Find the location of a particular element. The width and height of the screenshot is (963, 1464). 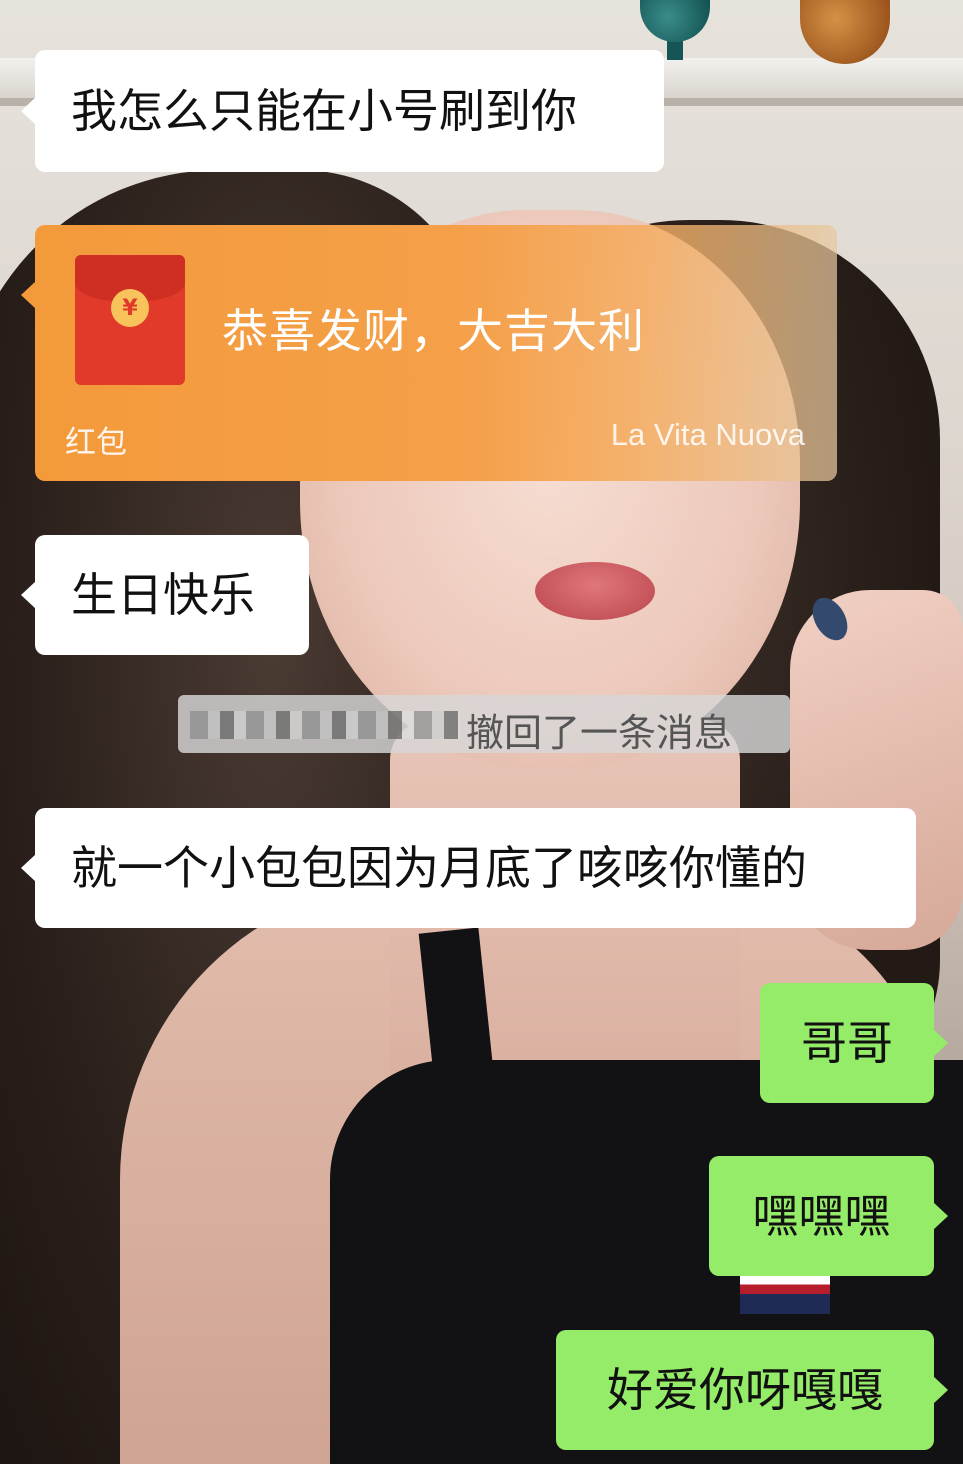

message-text: 我怎么只能在小号刷到你 is located at coordinates (324, 111).